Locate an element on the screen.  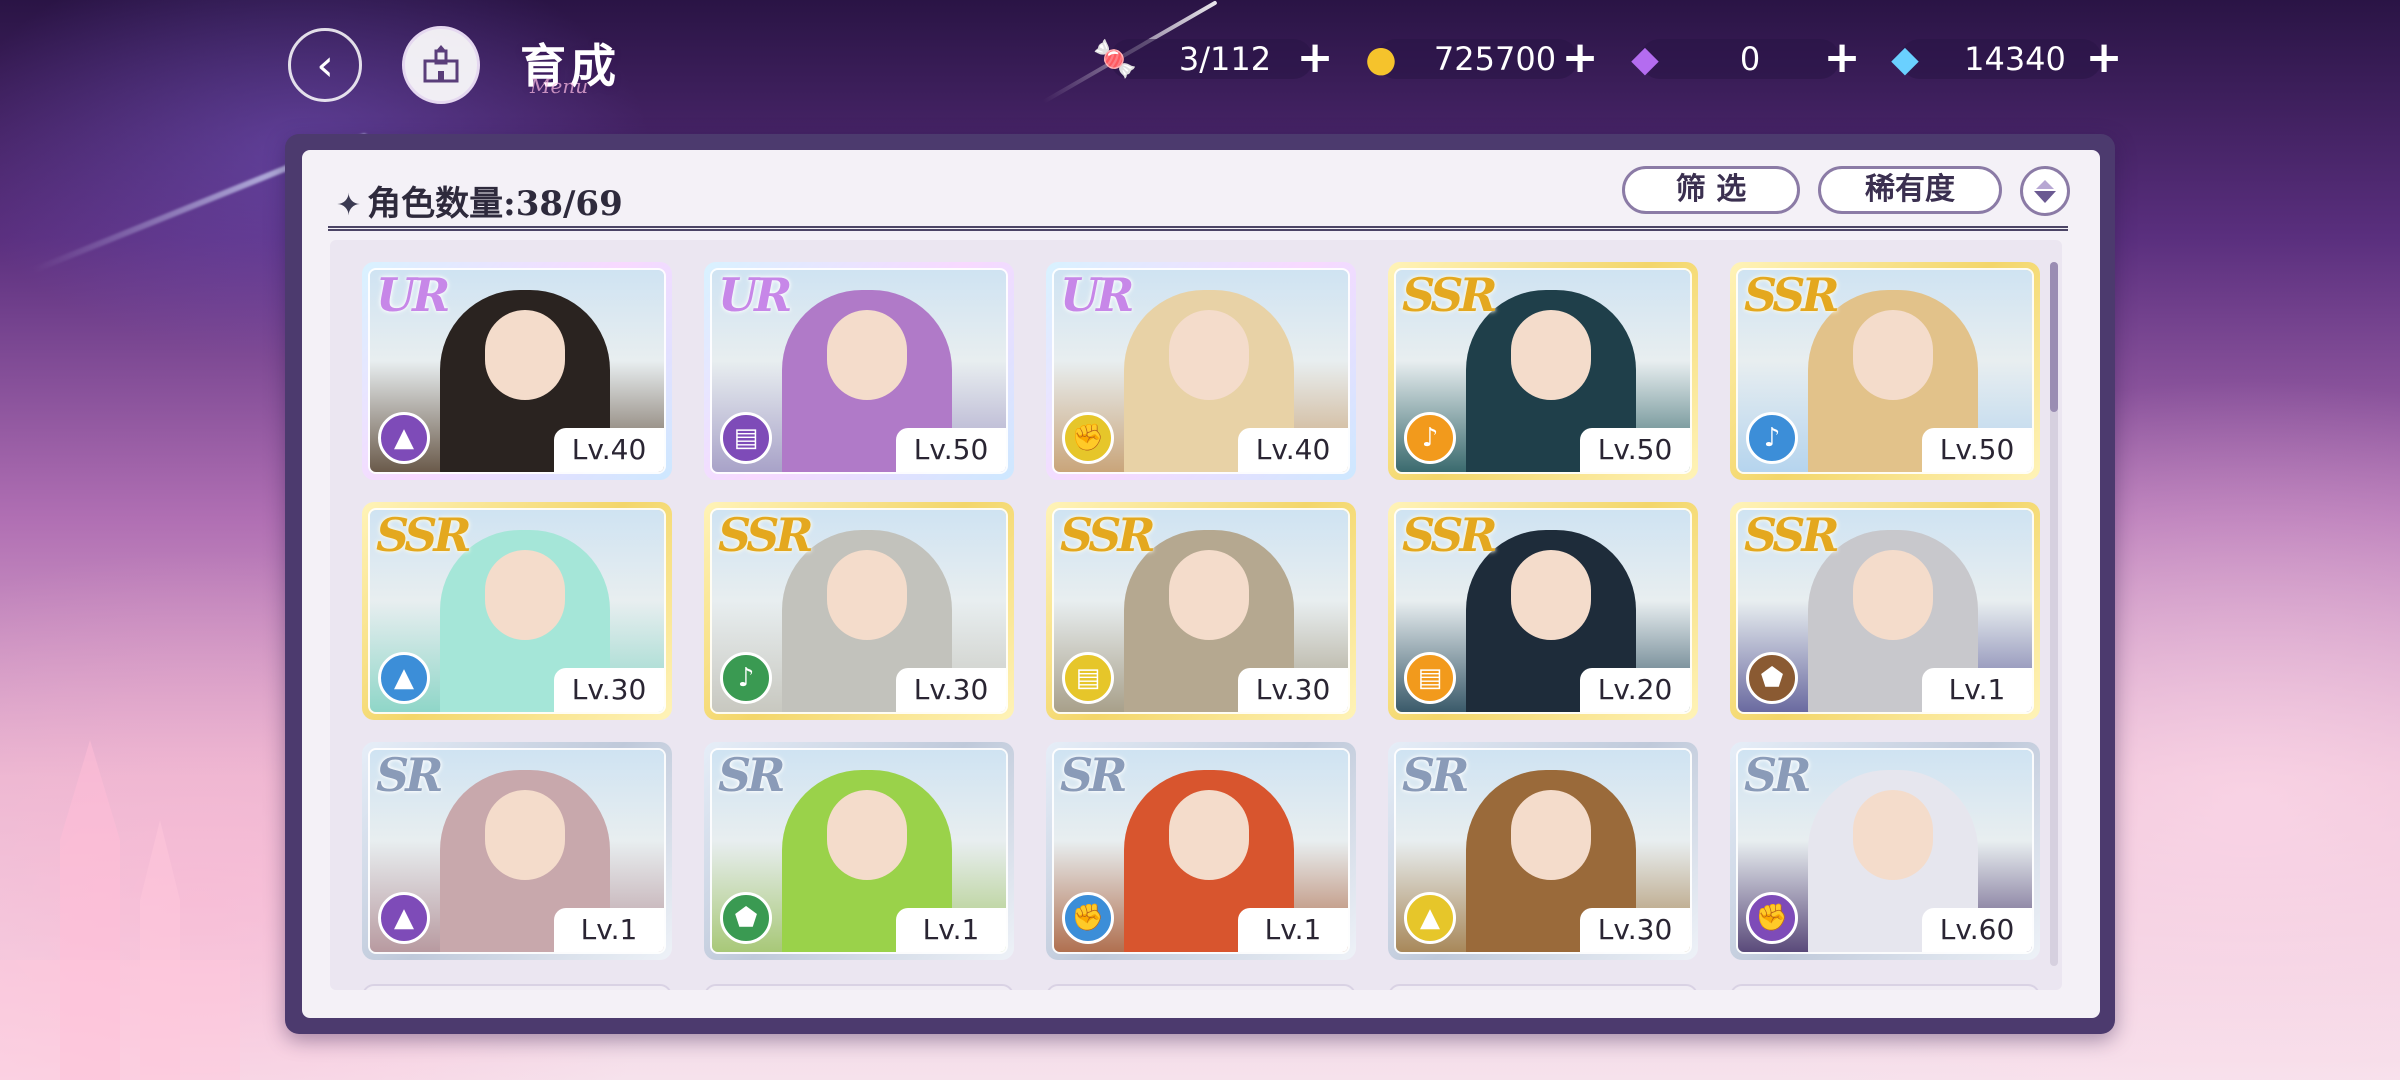
character-card: SSR ♪ Lv.30 is located at coordinates (859, 611).